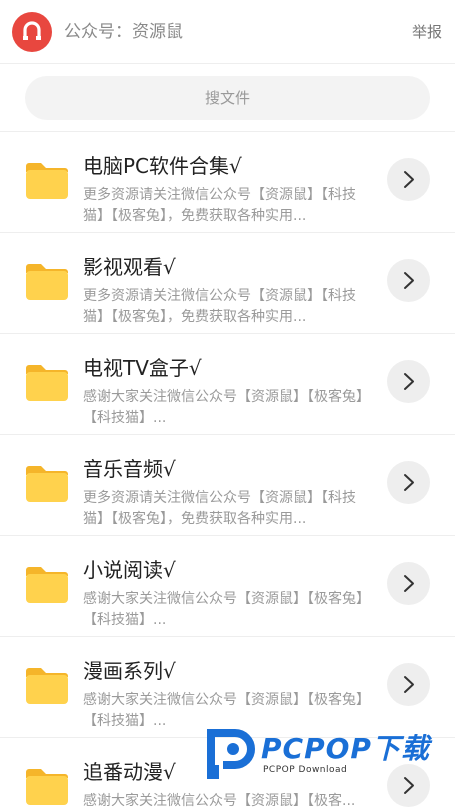 The height and width of the screenshot is (808, 455). Describe the element at coordinates (231, 754) in the screenshot. I see `pcpop-logo-icon` at that location.